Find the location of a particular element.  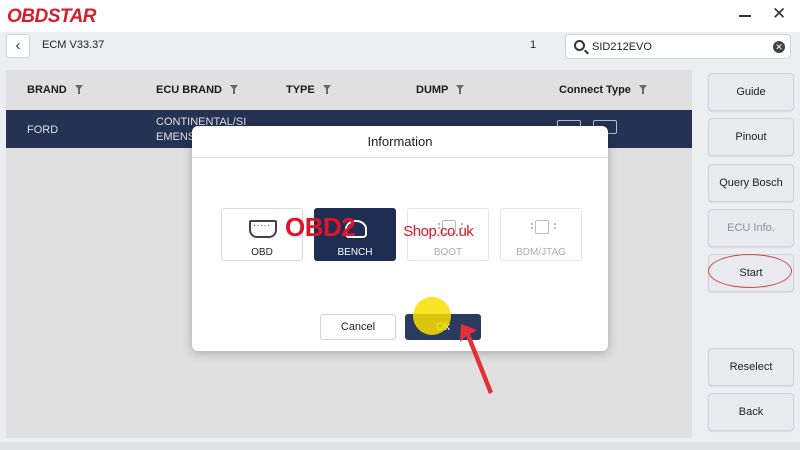

search-box: ✕ is located at coordinates (678, 46).